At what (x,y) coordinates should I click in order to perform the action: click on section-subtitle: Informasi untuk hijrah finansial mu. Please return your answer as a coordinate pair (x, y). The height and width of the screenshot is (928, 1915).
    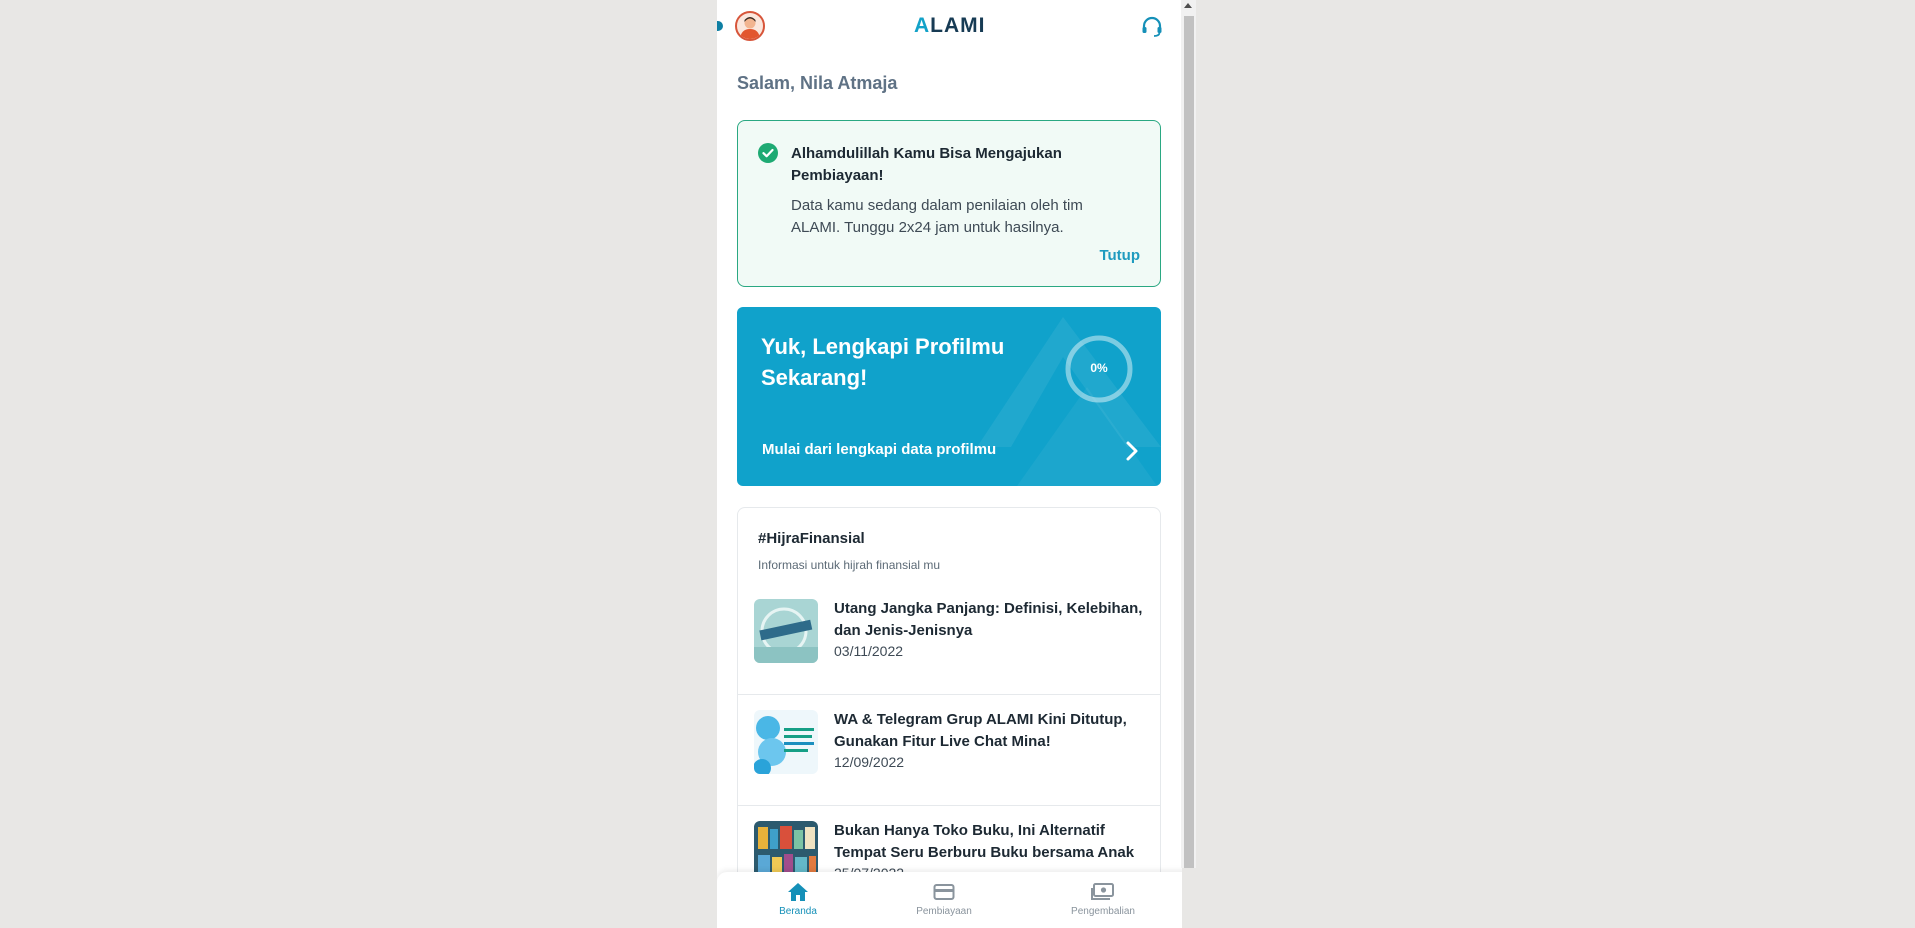
    Looking at the image, I should click on (849, 565).